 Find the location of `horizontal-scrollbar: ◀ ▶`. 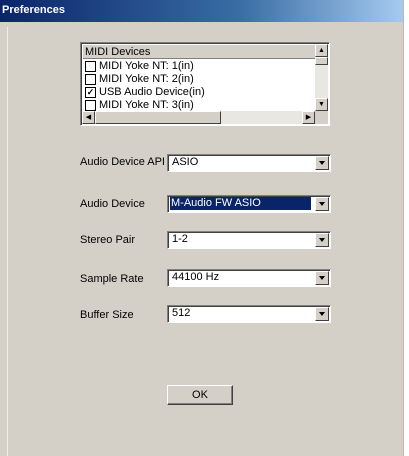

horizontal-scrollbar: ◀ ▶ is located at coordinates (198, 117).